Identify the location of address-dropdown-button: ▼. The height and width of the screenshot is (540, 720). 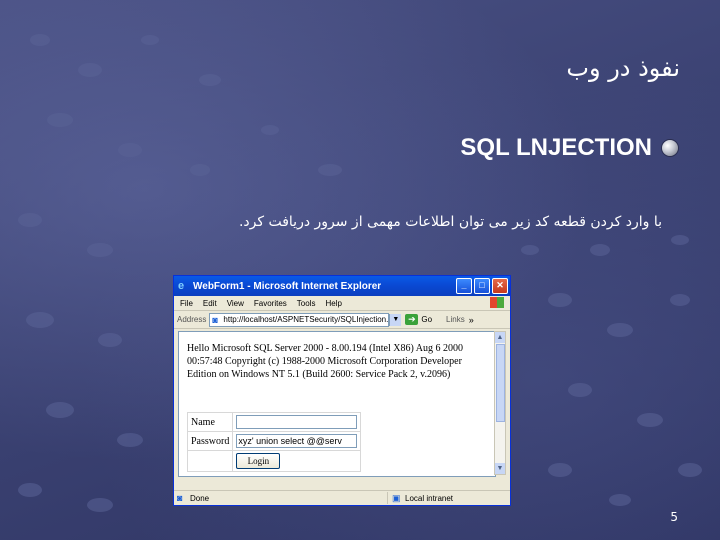
(395, 319).